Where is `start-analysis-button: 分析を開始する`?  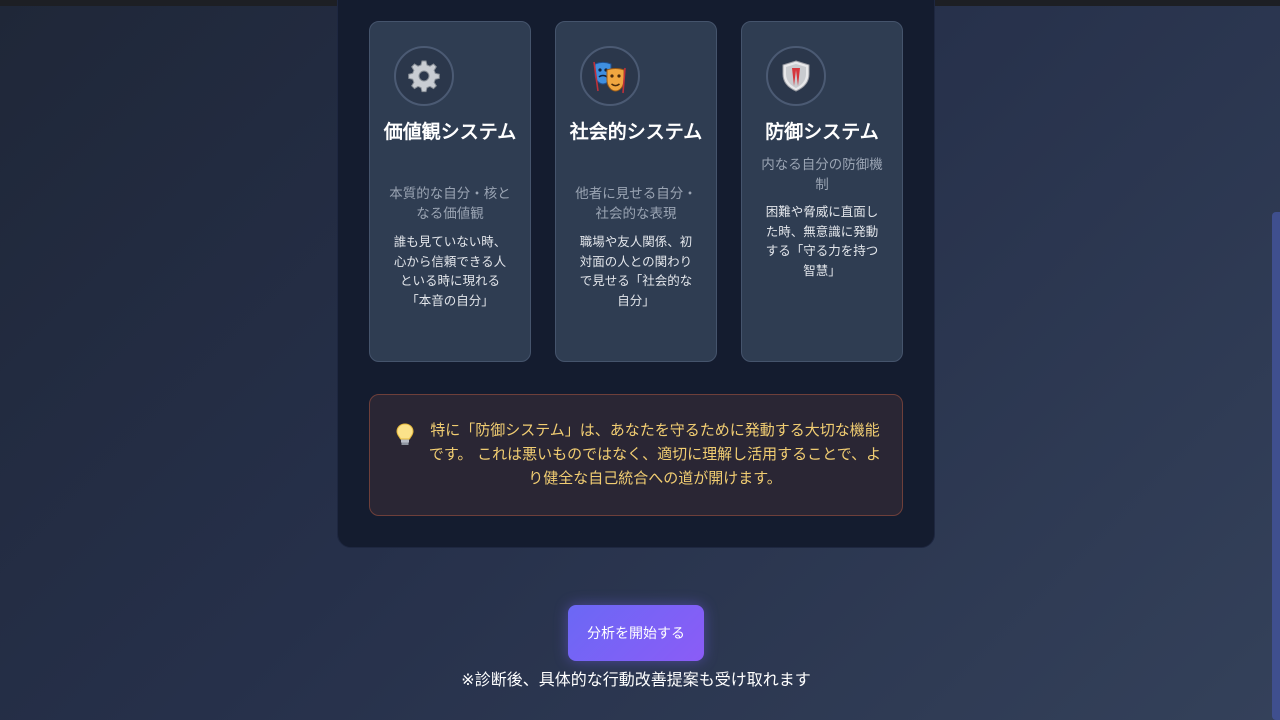 start-analysis-button: 分析を開始する is located at coordinates (636, 633).